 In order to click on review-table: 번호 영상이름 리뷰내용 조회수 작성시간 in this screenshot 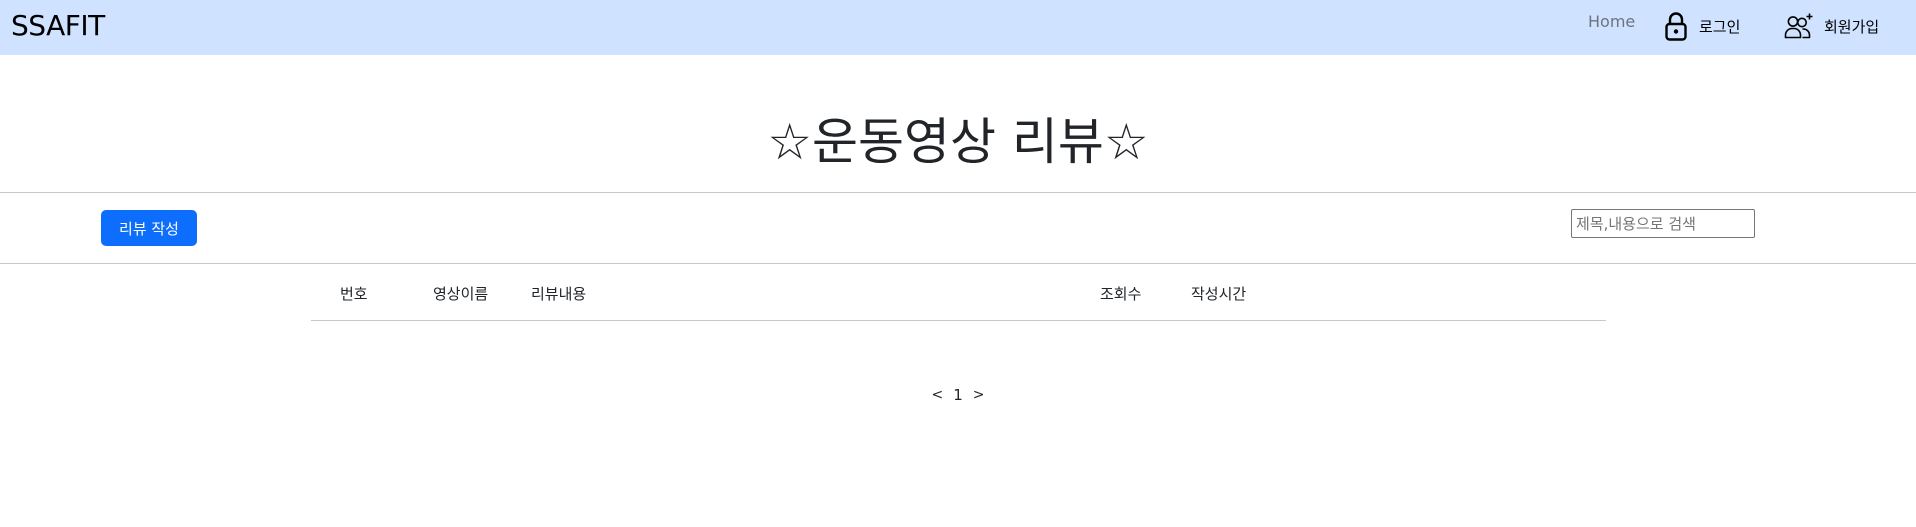, I will do `click(958, 297)`.